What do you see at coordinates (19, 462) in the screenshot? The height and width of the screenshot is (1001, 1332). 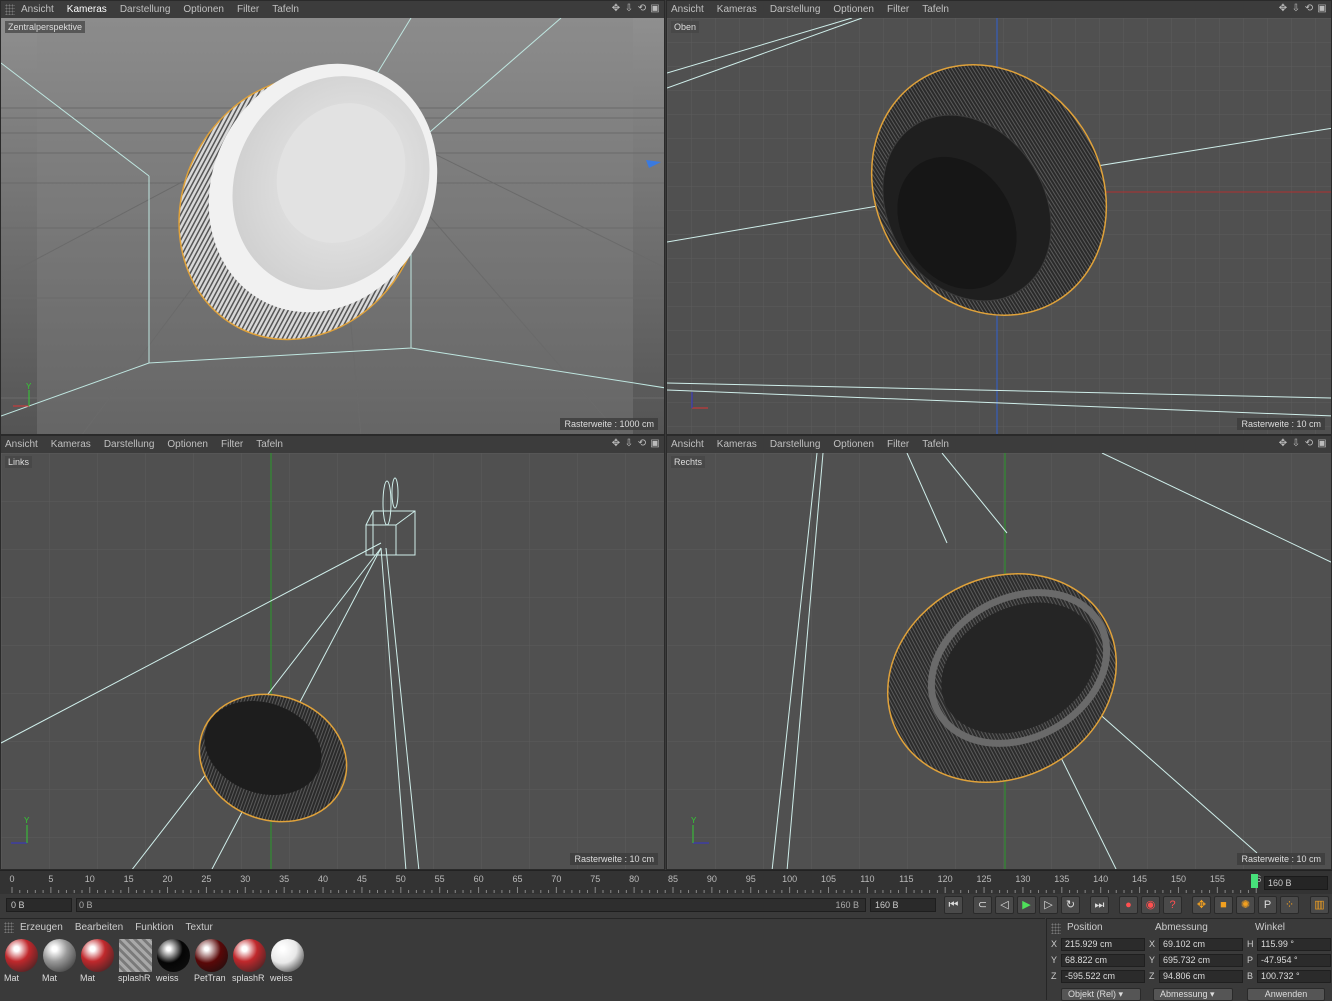 I see `viewport-camera-label: Links` at bounding box center [19, 462].